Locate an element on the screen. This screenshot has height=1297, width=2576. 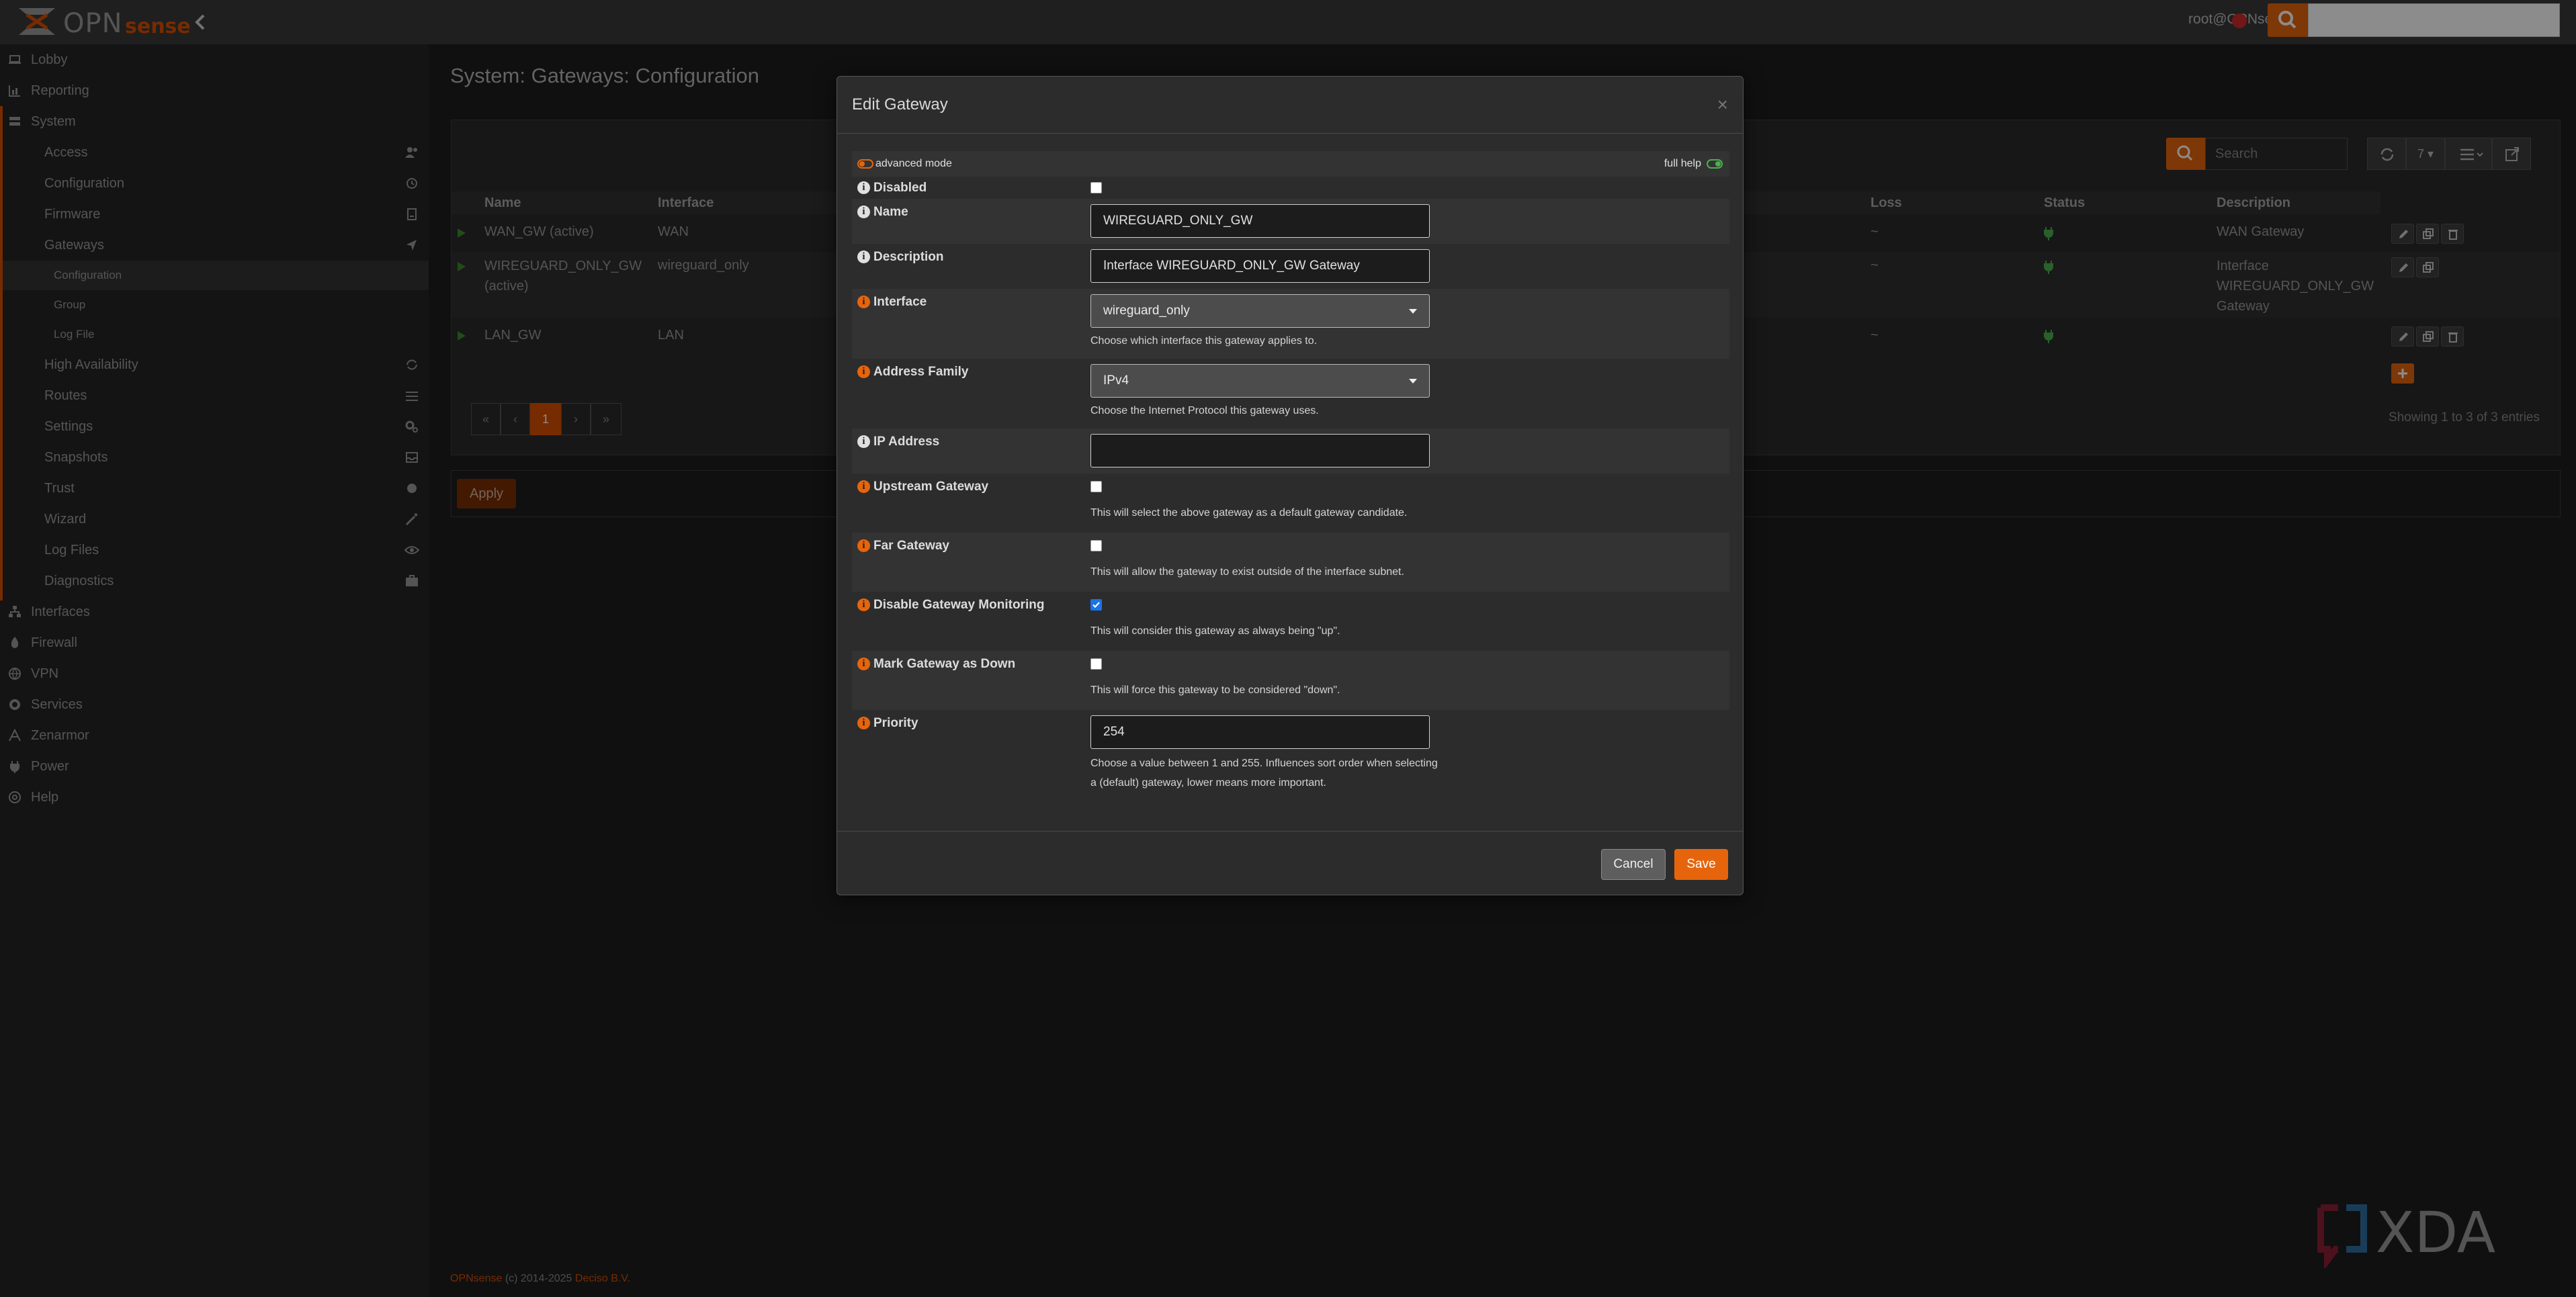
upstream-gateway-label: Upstream Gateway is located at coordinates (931, 487).